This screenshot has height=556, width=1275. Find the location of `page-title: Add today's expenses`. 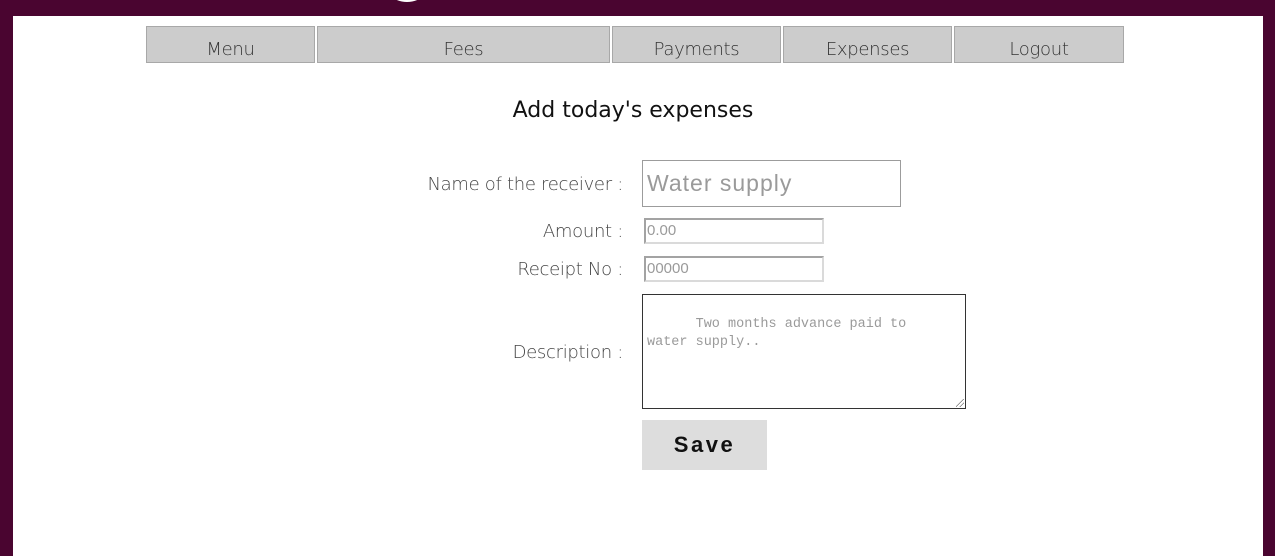

page-title: Add today's expenses is located at coordinates (633, 110).